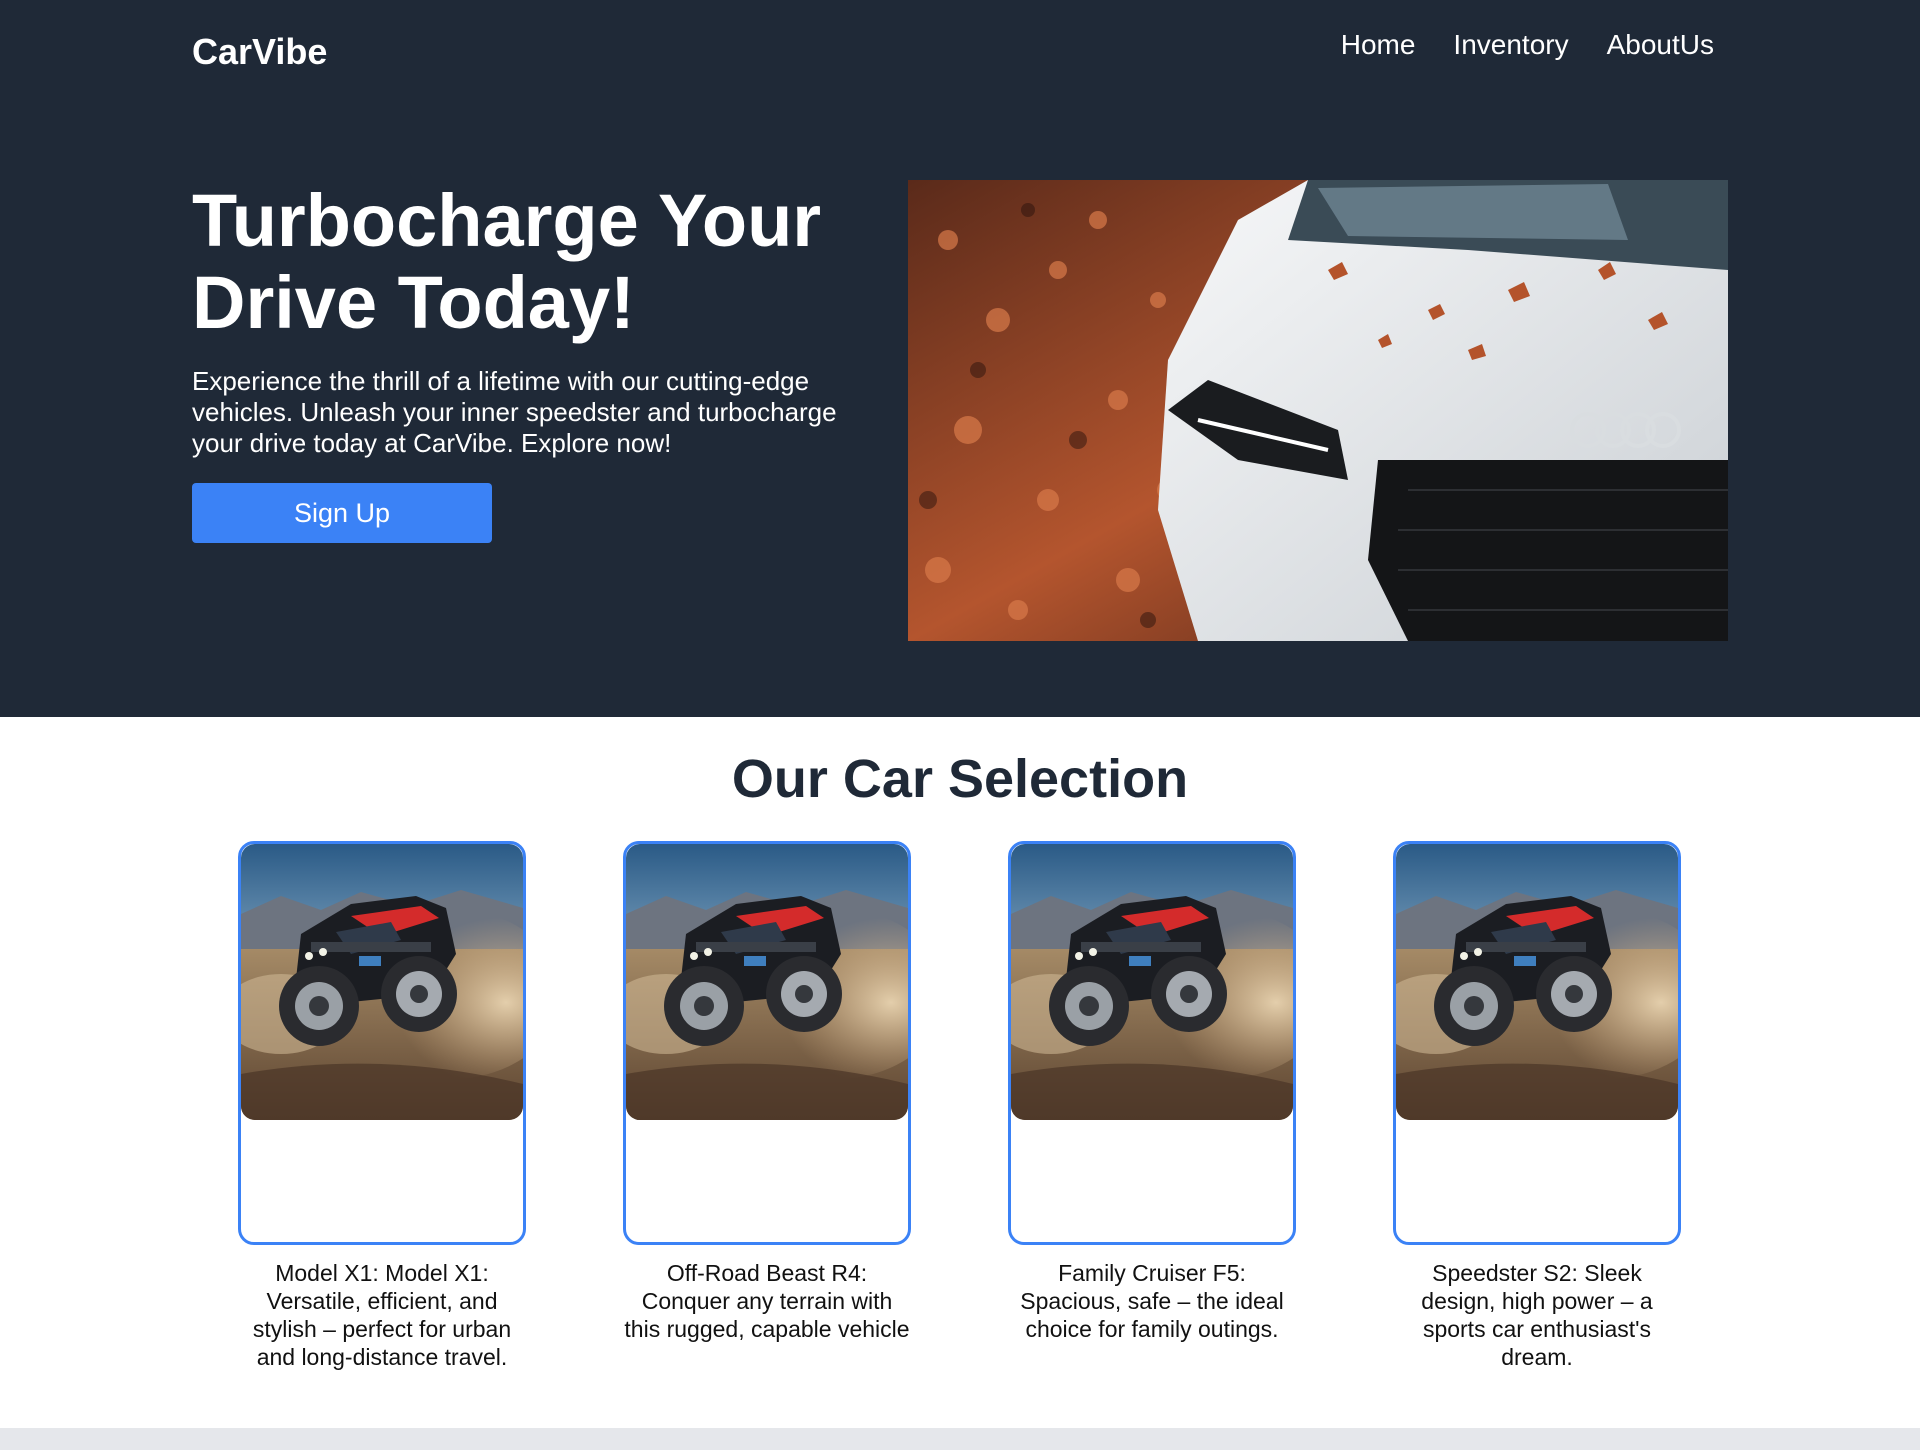  I want to click on hero-title: Turbocharge Your Drive Today!, so click(507, 261).